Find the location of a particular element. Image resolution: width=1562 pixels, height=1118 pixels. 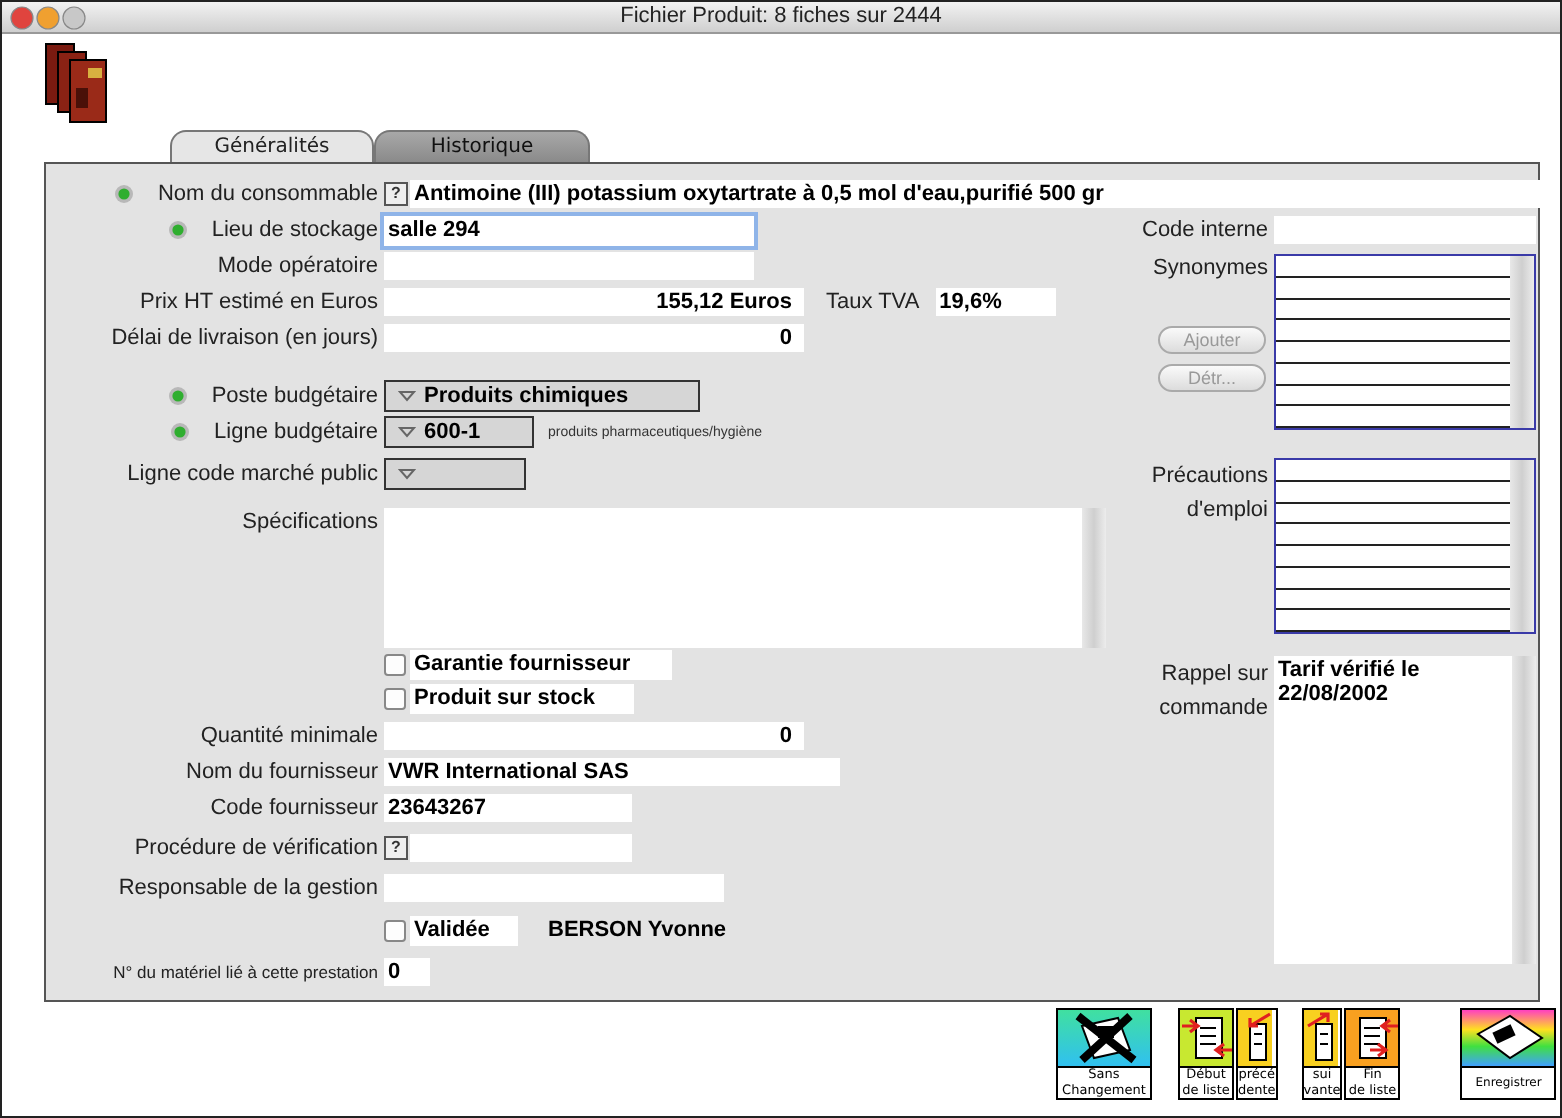

books-icon is located at coordinates (76, 82).